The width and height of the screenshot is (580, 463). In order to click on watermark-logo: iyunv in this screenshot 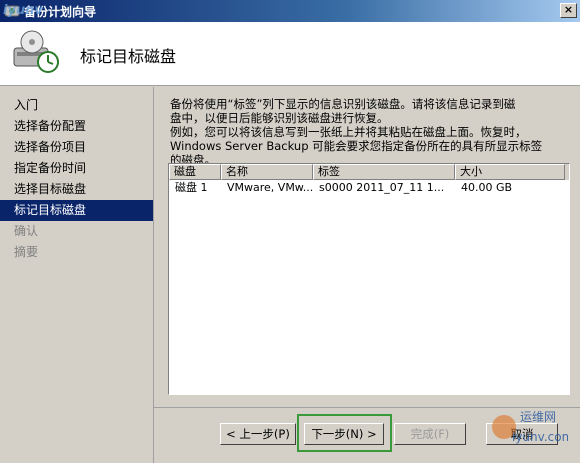, I will do `click(23, 10)`.